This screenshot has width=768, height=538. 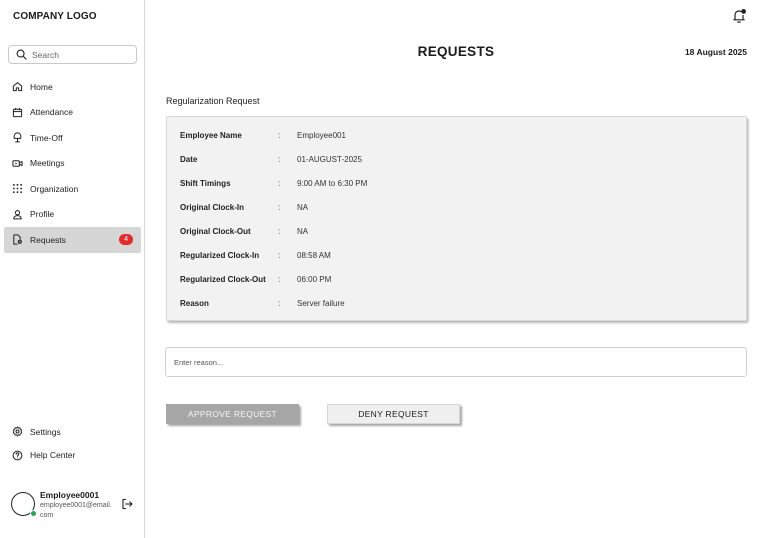 What do you see at coordinates (215, 231) in the screenshot?
I see `detail-label: Original Clock-Out` at bounding box center [215, 231].